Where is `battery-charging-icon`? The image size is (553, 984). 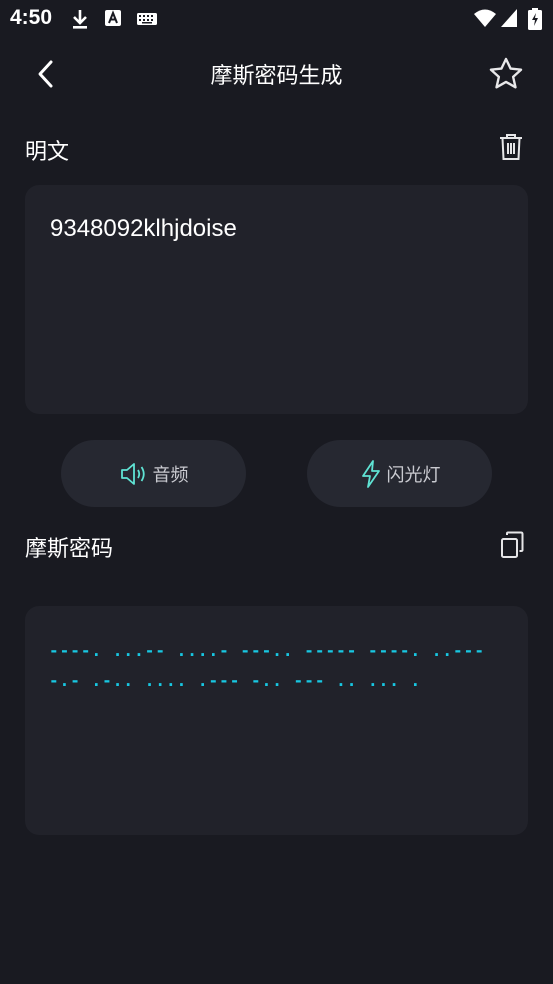 battery-charging-icon is located at coordinates (535, 21).